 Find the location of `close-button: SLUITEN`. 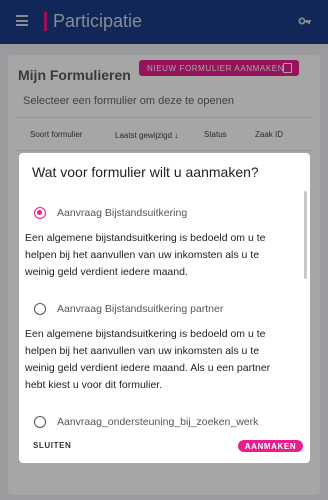

close-button: SLUITEN is located at coordinates (52, 445).